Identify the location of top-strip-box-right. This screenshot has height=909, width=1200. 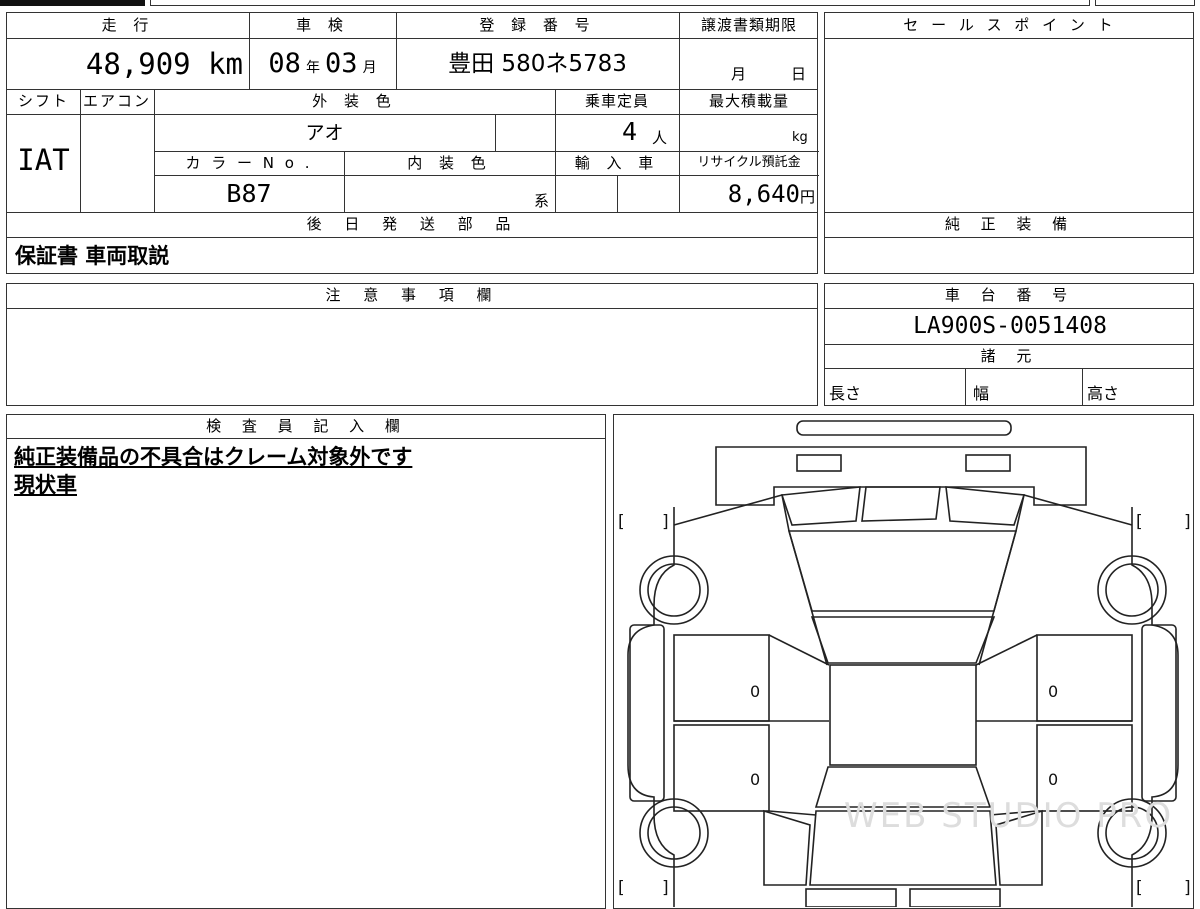
(1145, 3).